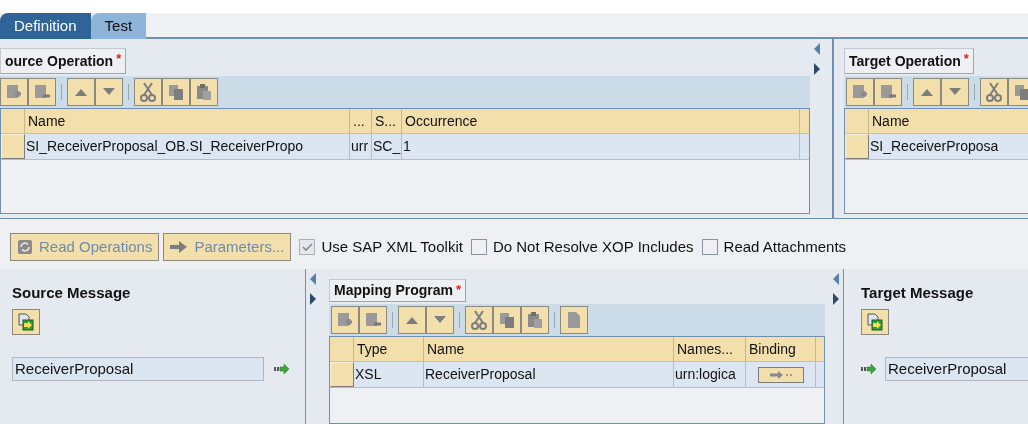 The height and width of the screenshot is (424, 1028). Describe the element at coordinates (387, 146) in the screenshot. I see `table-cell: SC_` at that location.